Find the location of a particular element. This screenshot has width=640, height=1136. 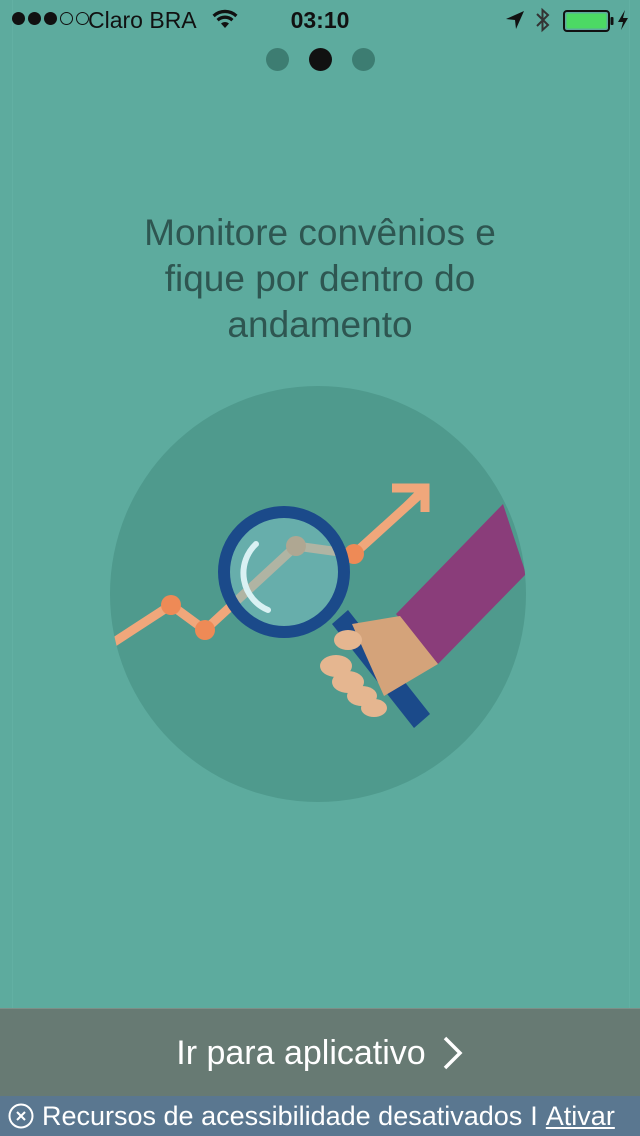

accessibility-separator: I is located at coordinates (534, 1115).